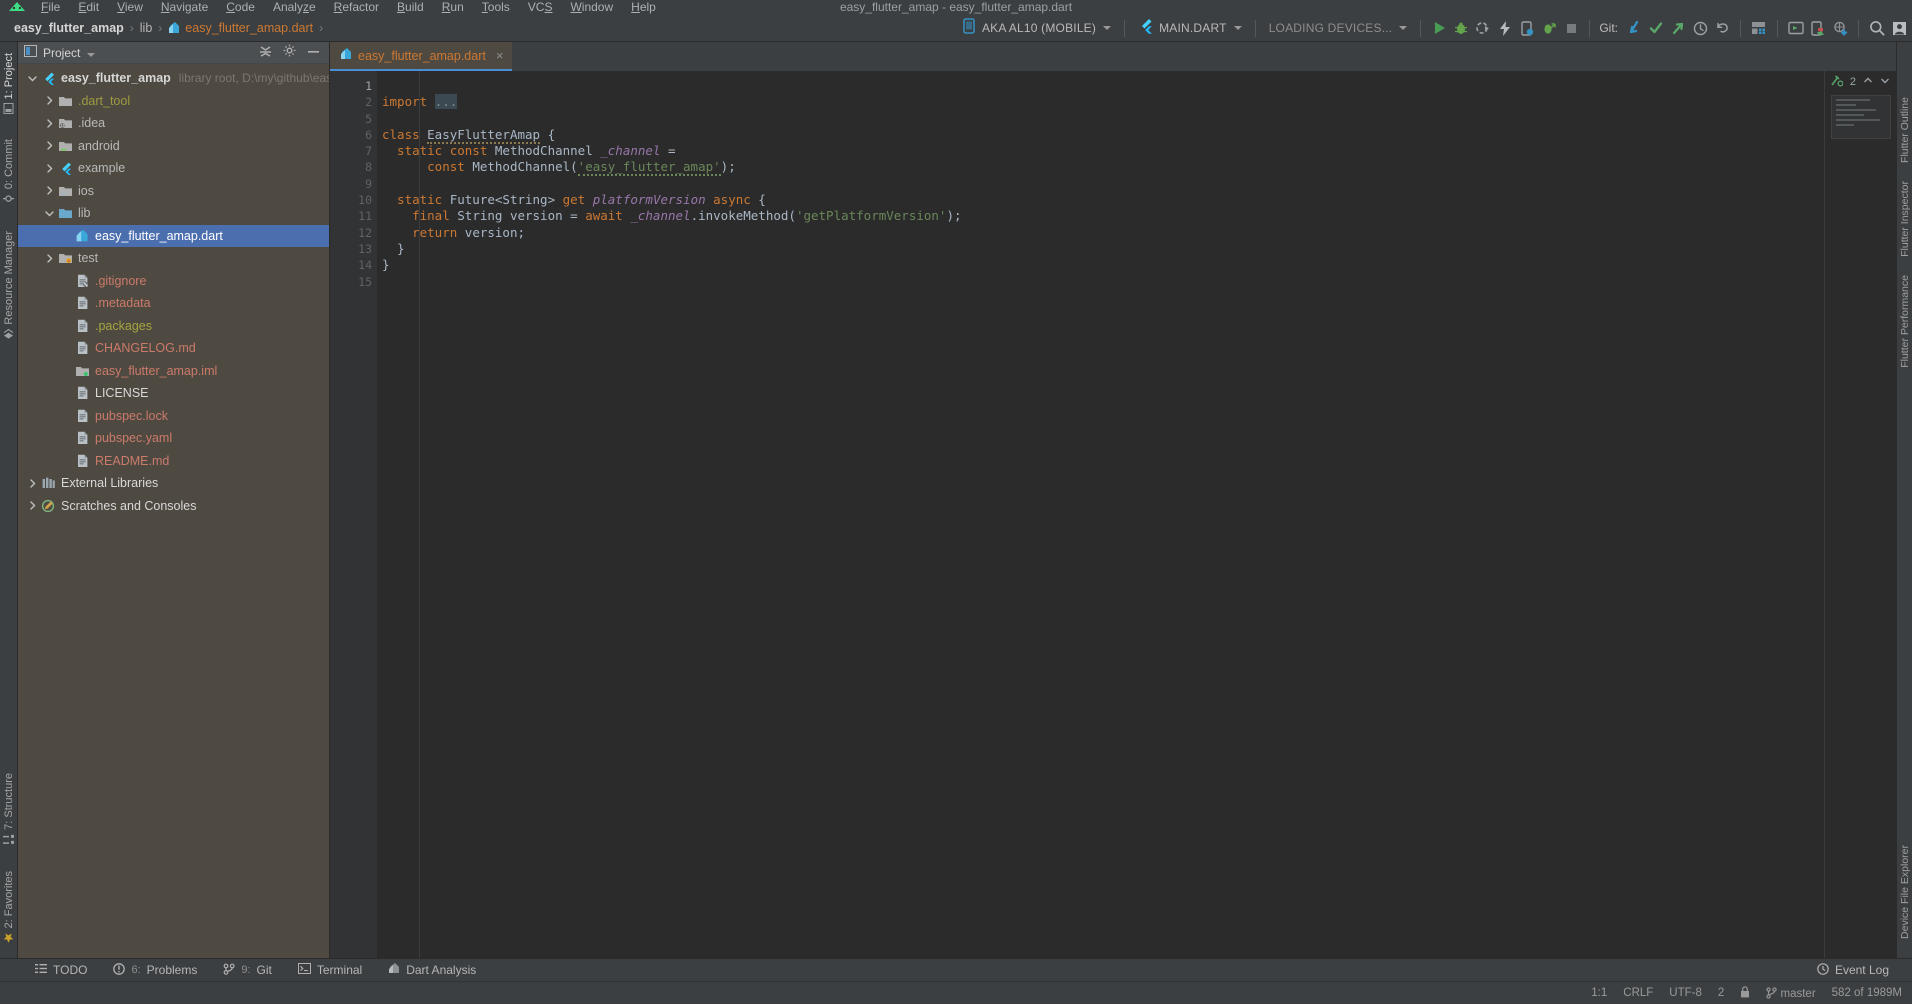  What do you see at coordinates (173, 326) in the screenshot?
I see `tree-item-packages: .packages` at bounding box center [173, 326].